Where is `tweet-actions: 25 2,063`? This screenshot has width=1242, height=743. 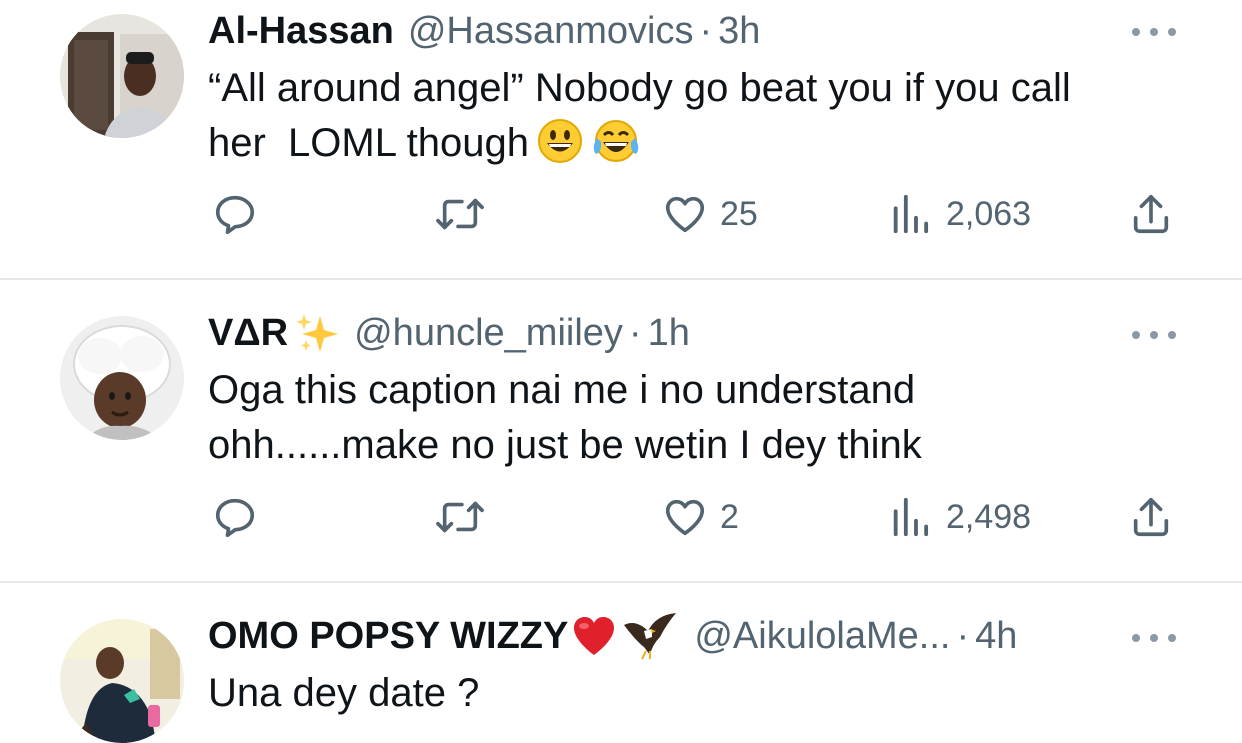 tweet-actions: 25 2,063 is located at coordinates (621, 214).